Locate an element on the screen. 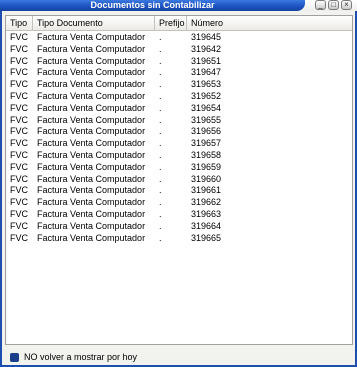 The height and width of the screenshot is (367, 357). footer: NO volver a mostrar por hoy is located at coordinates (73, 357).